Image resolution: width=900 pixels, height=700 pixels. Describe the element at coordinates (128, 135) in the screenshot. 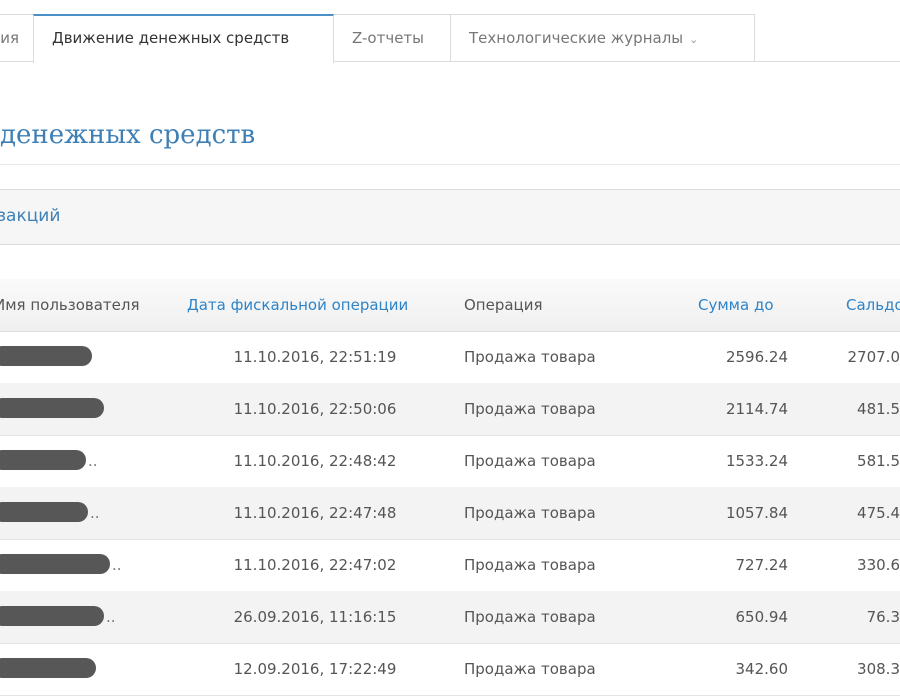

I see `page-title: денежных средств` at that location.